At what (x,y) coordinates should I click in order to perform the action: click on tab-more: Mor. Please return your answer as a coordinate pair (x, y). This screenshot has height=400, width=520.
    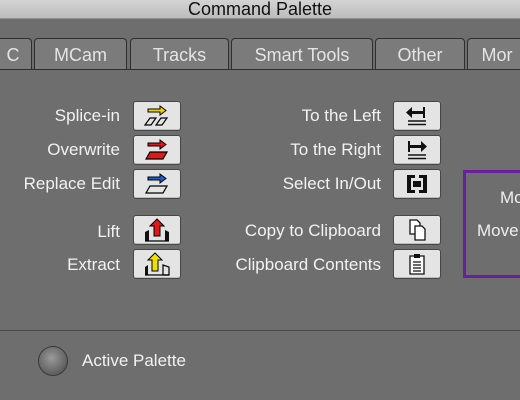
    Looking at the image, I should click on (493, 53).